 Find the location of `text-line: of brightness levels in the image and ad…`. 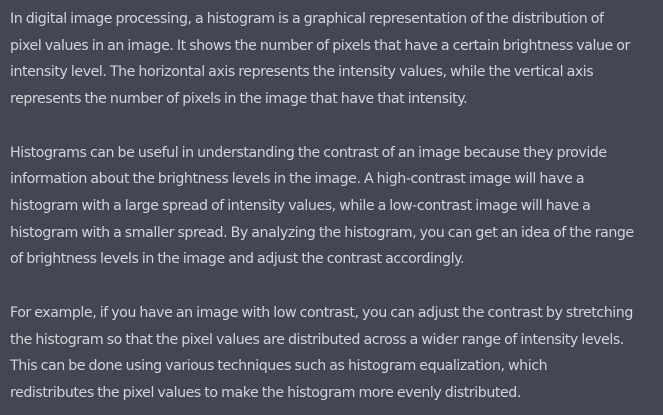

text-line: of brightness levels in the image and ad… is located at coordinates (237, 259).